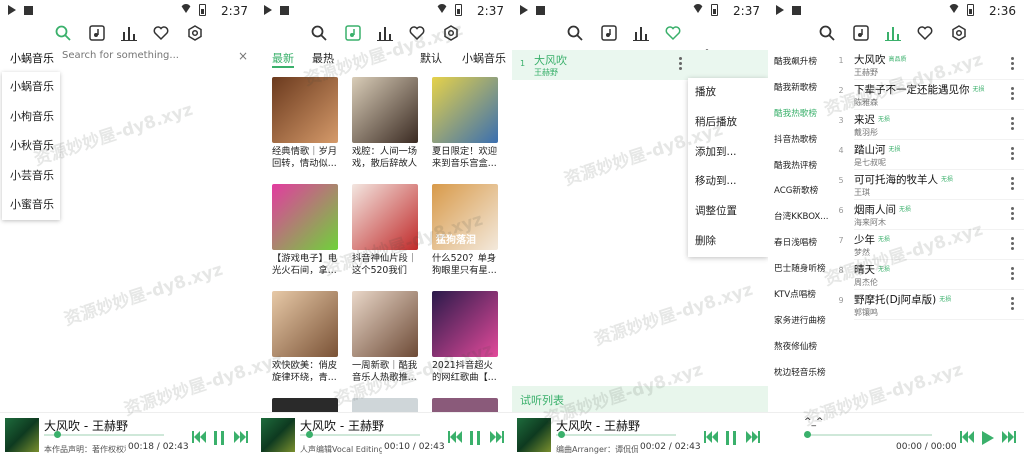 Image resolution: width=1024 pixels, height=458 pixels. I want to click on source-option: 小芸音乐, so click(31, 176).